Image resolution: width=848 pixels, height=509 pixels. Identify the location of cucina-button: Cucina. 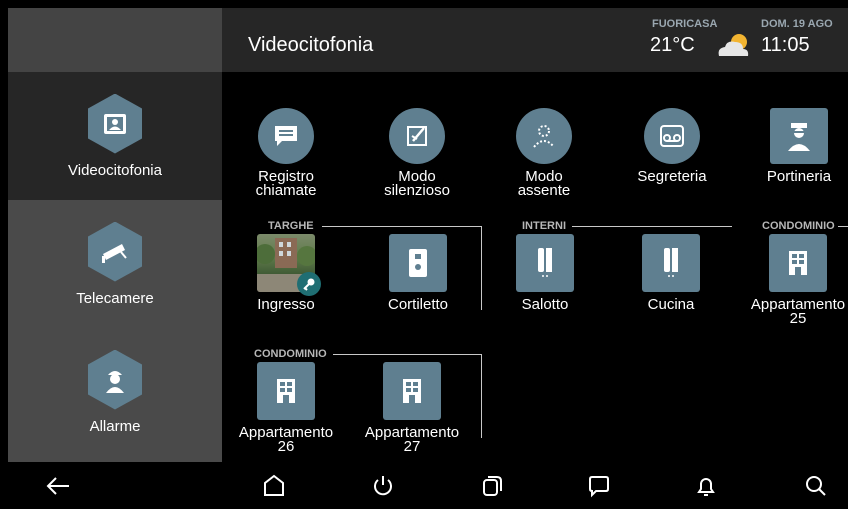
(671, 273).